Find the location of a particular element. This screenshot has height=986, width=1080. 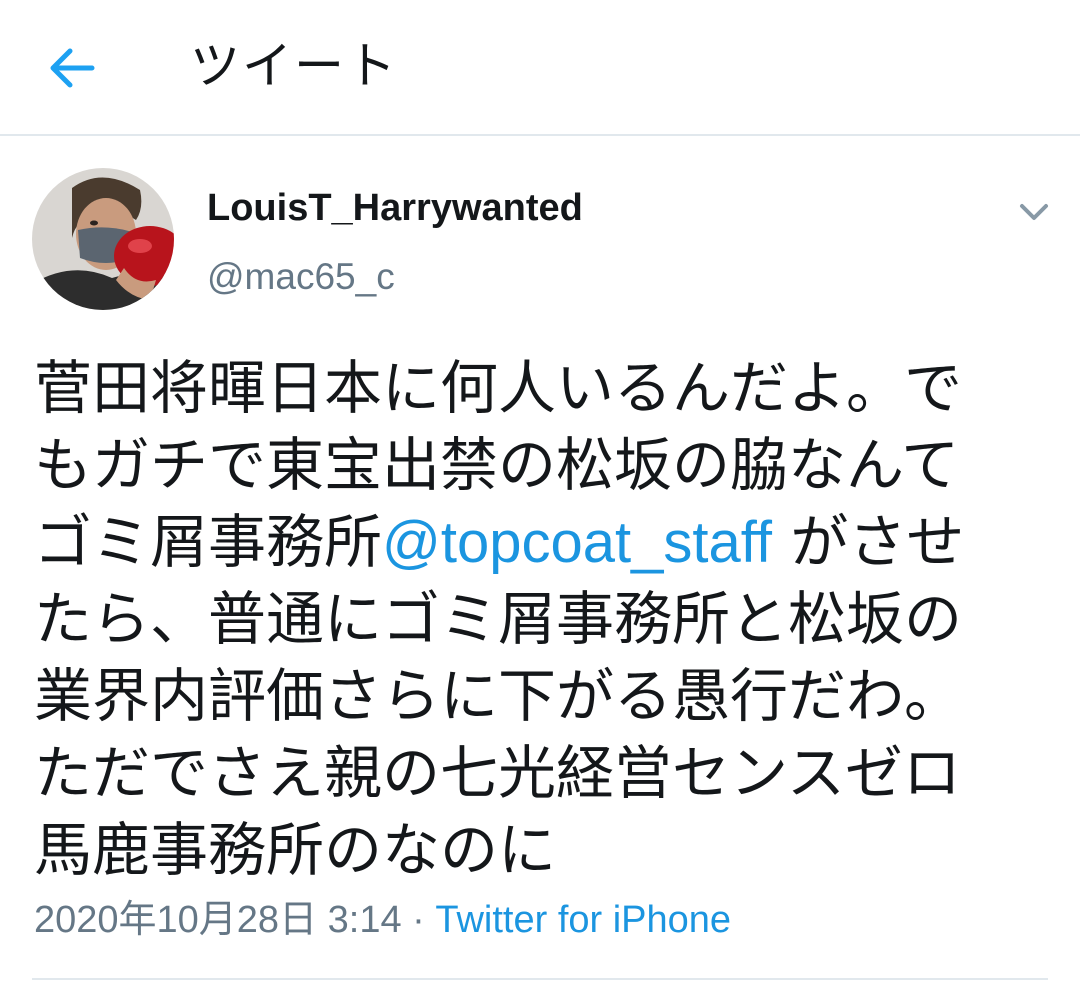

tweet-text-line: ゴミ屑事務所@topcoat_staff がさせ is located at coordinates (539, 542).